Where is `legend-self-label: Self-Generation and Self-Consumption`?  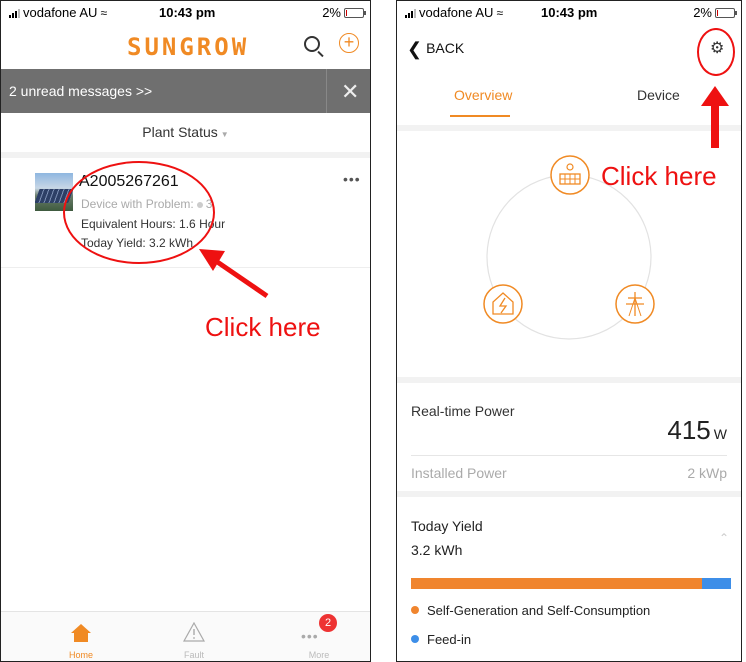
legend-self-label: Self-Generation and Self-Consumption is located at coordinates (539, 610).